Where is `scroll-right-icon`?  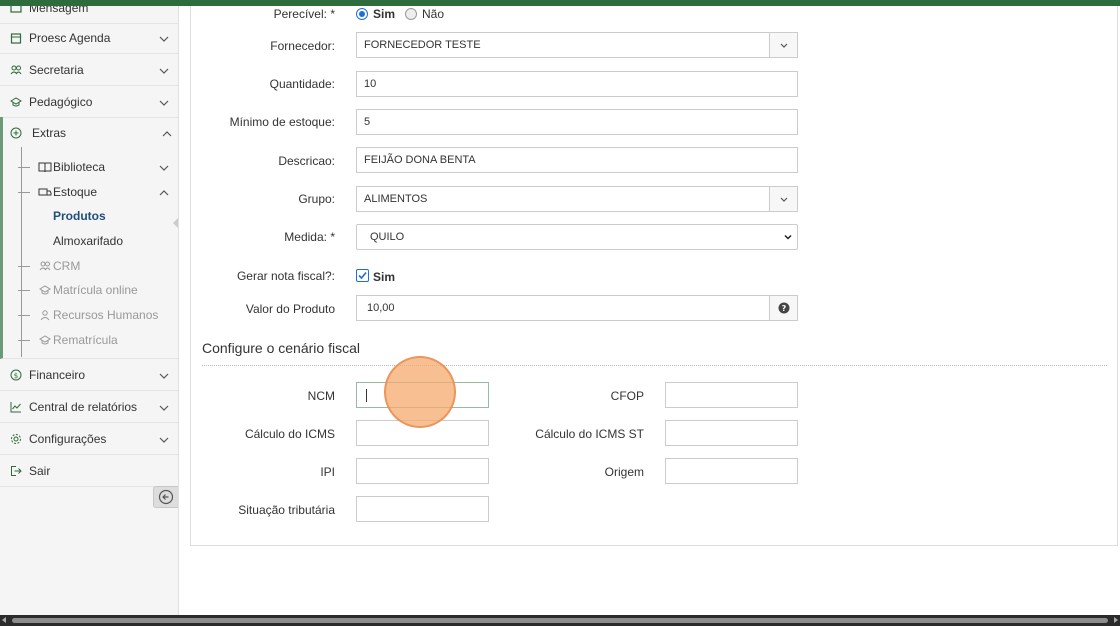 scroll-right-icon is located at coordinates (1116, 620).